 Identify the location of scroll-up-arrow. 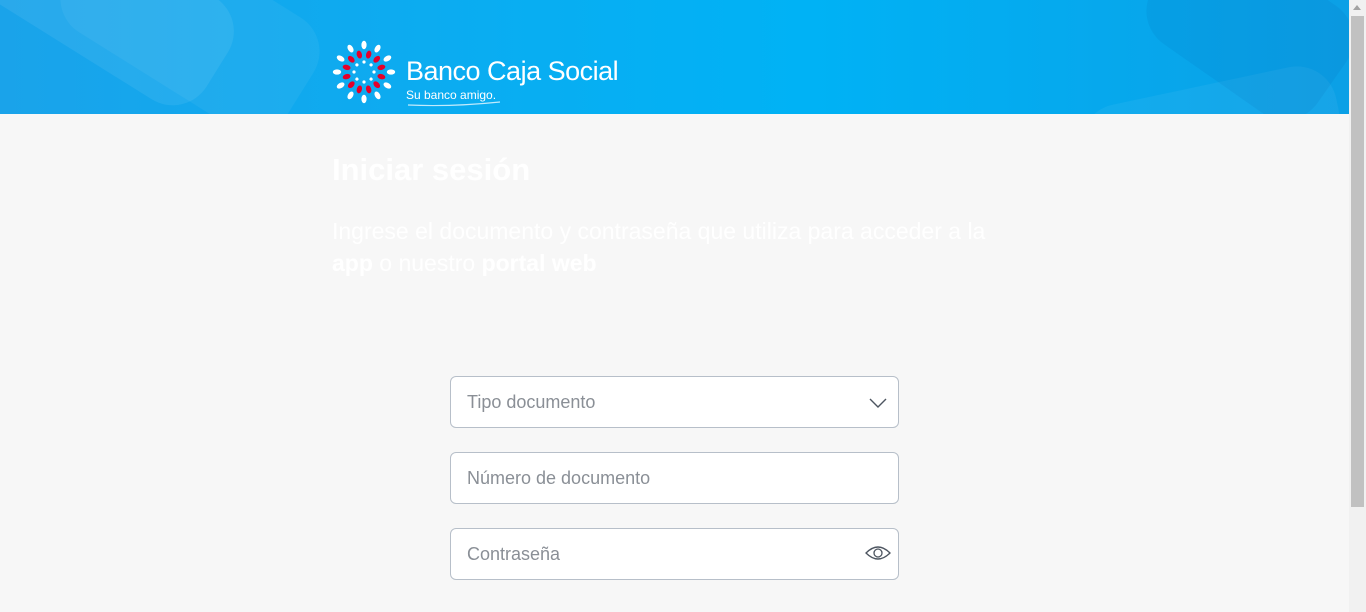
(1357, 7).